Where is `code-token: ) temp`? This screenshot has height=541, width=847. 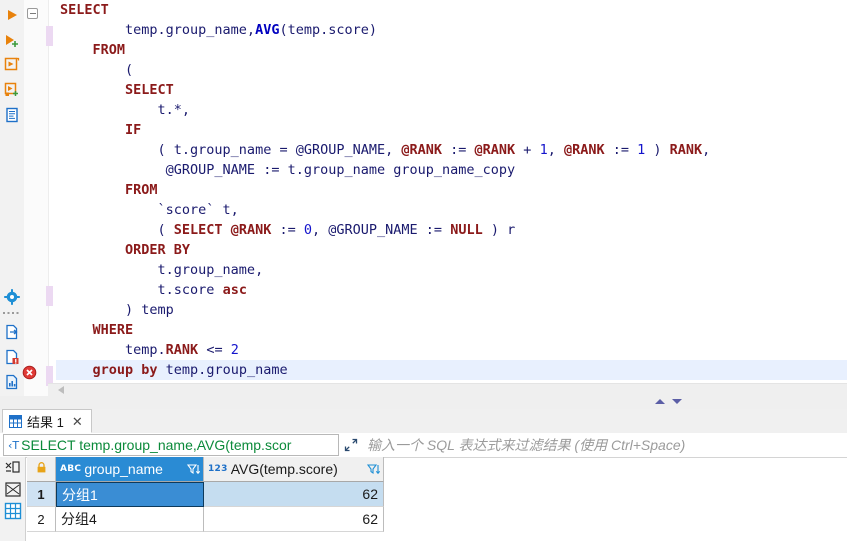 code-token: ) temp is located at coordinates (117, 310).